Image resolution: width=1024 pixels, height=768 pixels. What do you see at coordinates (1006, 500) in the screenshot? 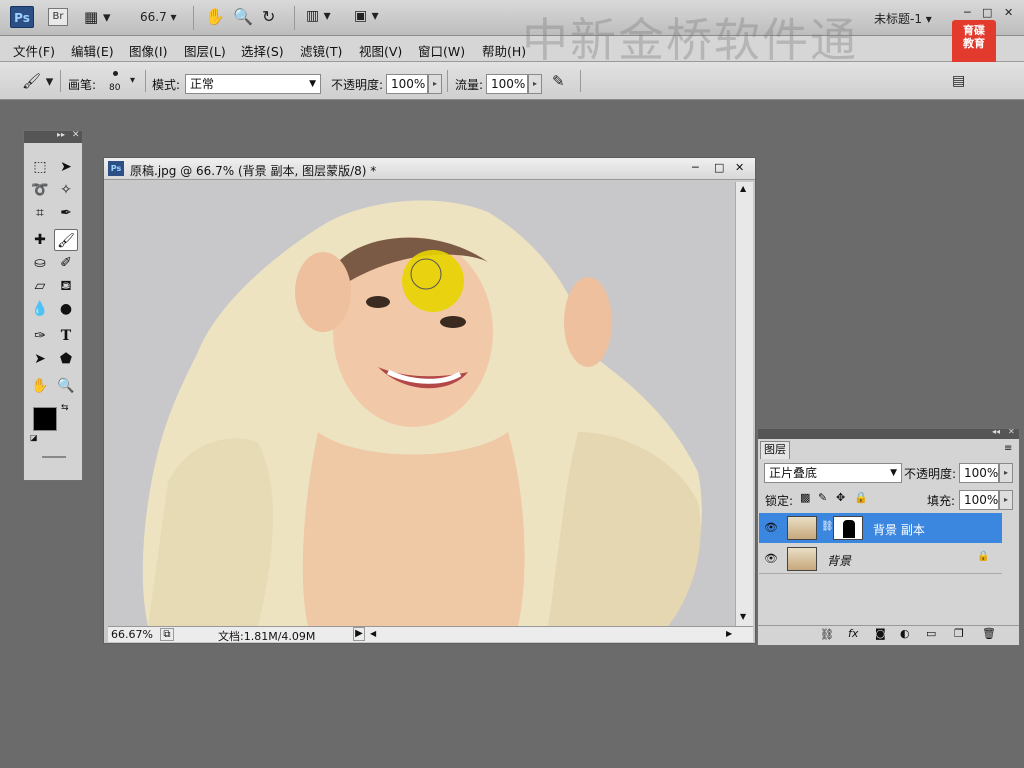
I see `fill-arrow-icon: ▸` at bounding box center [1006, 500].